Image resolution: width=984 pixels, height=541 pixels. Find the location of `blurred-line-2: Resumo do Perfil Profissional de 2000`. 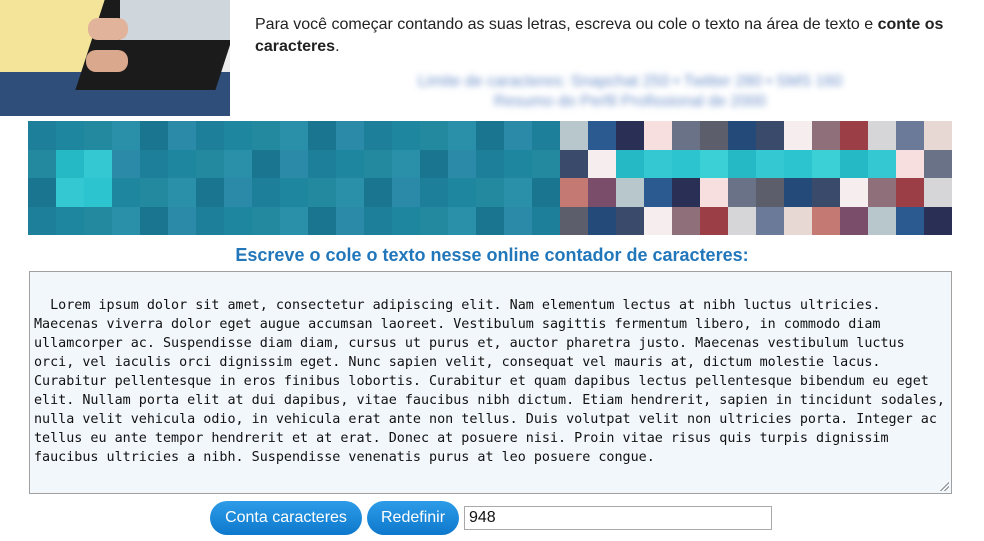

blurred-line-2: Resumo do Perfil Profissional de 2000 is located at coordinates (630, 101).